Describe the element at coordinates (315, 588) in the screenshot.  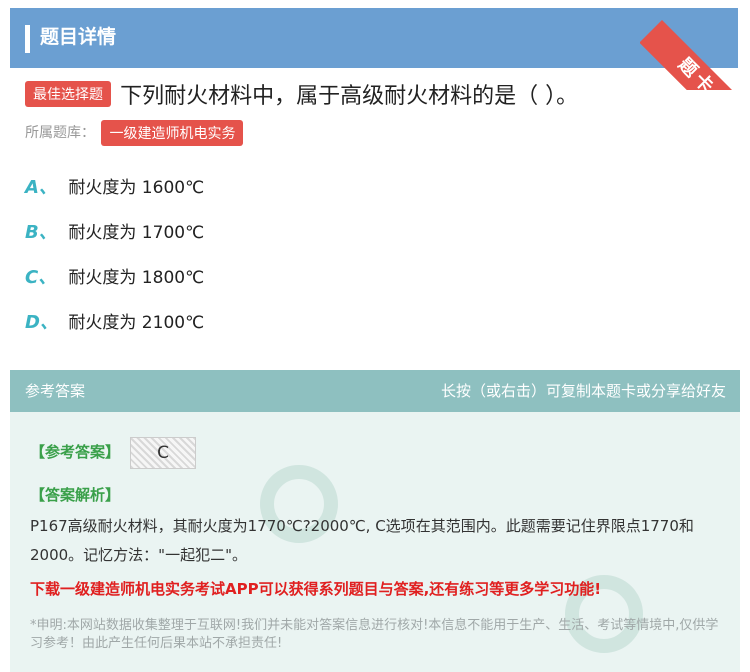
I see `app-download-promo: 下载一级建造师机电实务考试APP可以获得系列题目与答案,还有练习等更多学习功能!` at that location.